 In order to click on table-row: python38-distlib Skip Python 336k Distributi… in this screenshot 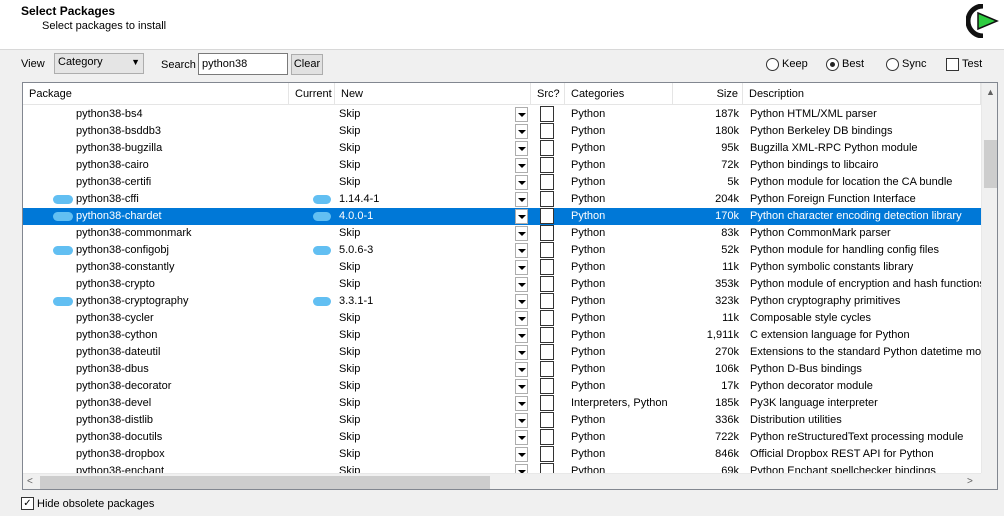, I will do `click(502, 420)`.